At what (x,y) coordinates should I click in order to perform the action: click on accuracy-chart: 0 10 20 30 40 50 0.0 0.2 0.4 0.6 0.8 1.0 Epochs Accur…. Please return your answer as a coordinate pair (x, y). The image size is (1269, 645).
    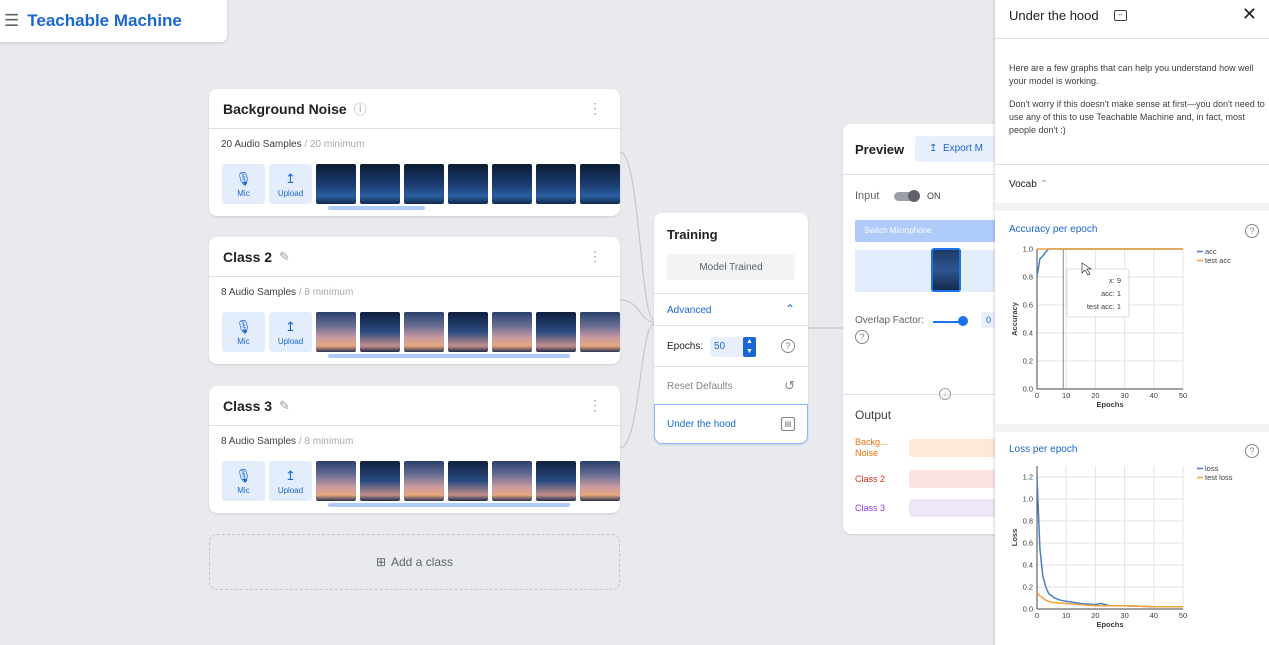
    Looking at the image, I should click on (1120, 327).